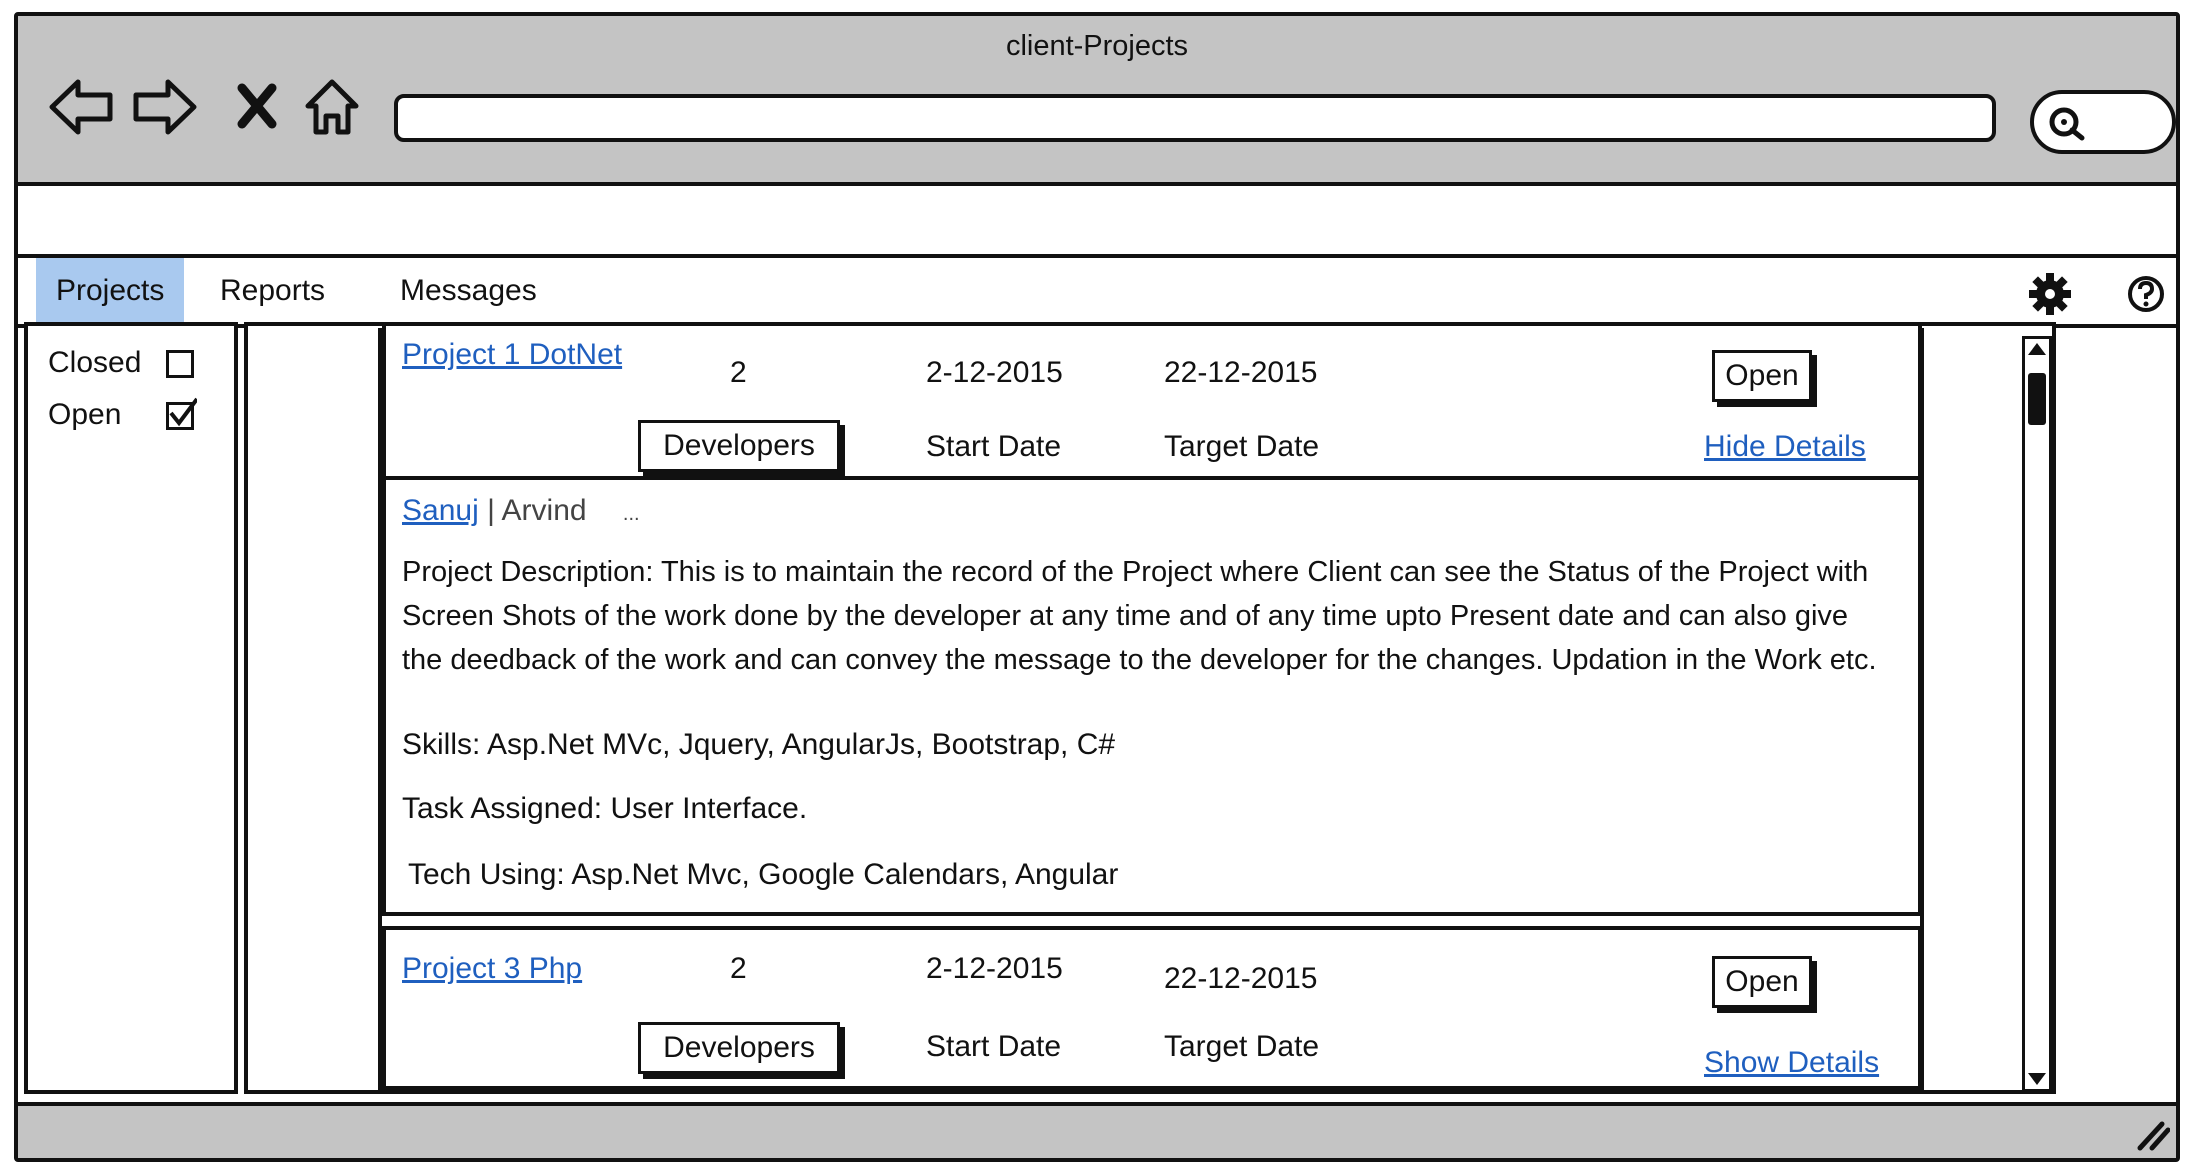  I want to click on menu-item-projects: Projects, so click(110, 291).